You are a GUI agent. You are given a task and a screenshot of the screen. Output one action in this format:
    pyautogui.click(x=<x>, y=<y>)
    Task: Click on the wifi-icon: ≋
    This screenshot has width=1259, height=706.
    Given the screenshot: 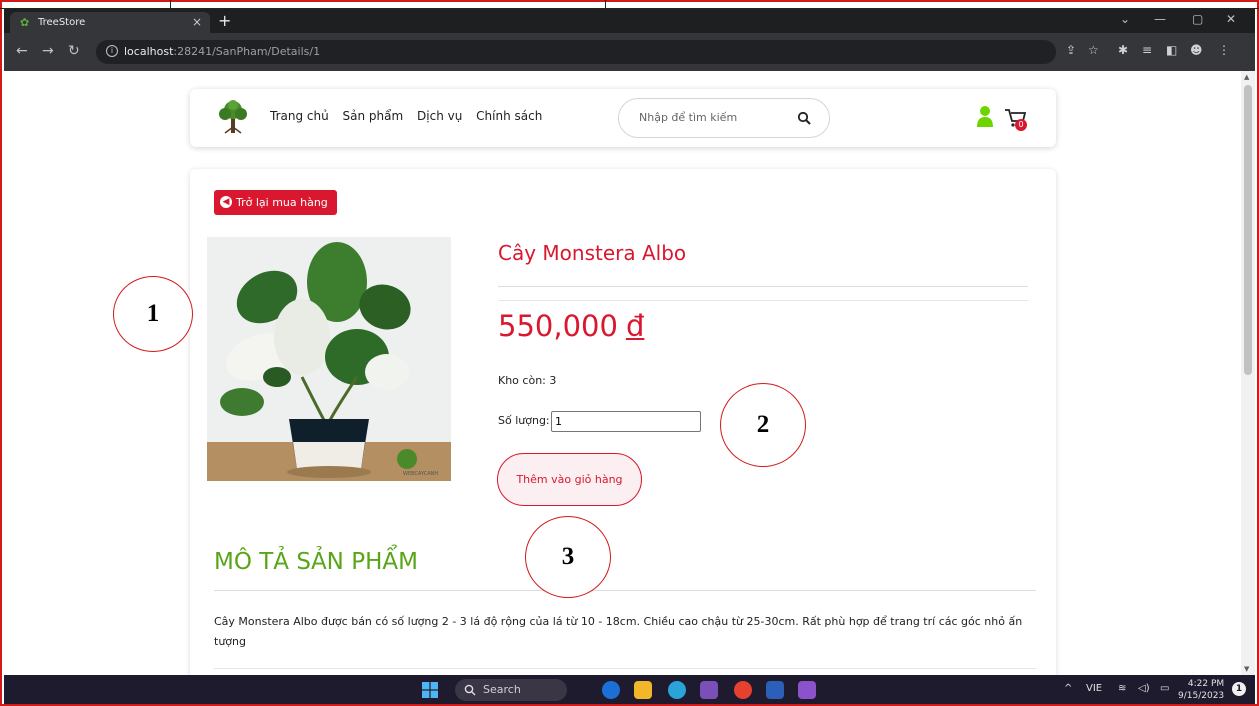 What is the action you would take?
    pyautogui.click(x=1122, y=688)
    